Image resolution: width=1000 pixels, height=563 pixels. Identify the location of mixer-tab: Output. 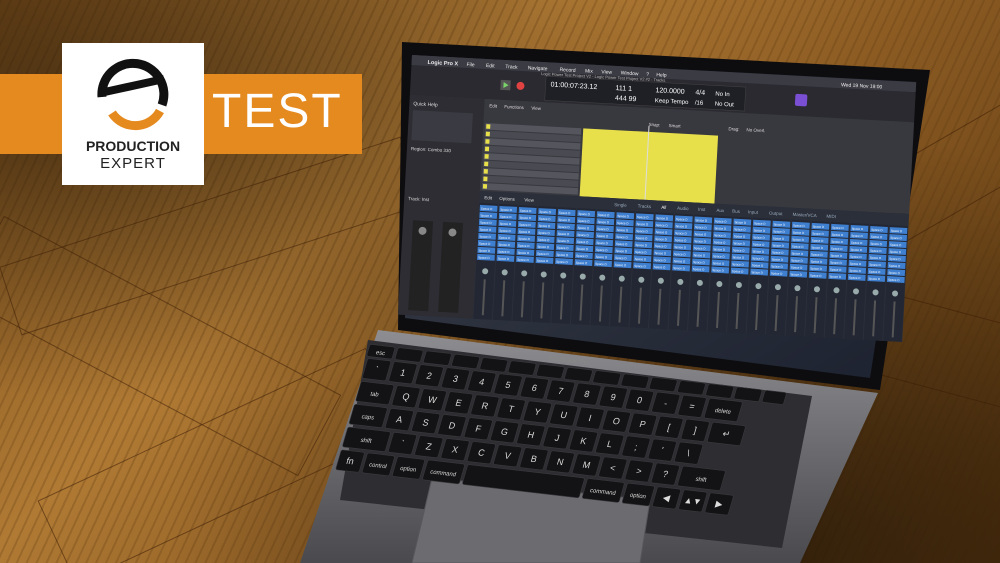
(776, 214).